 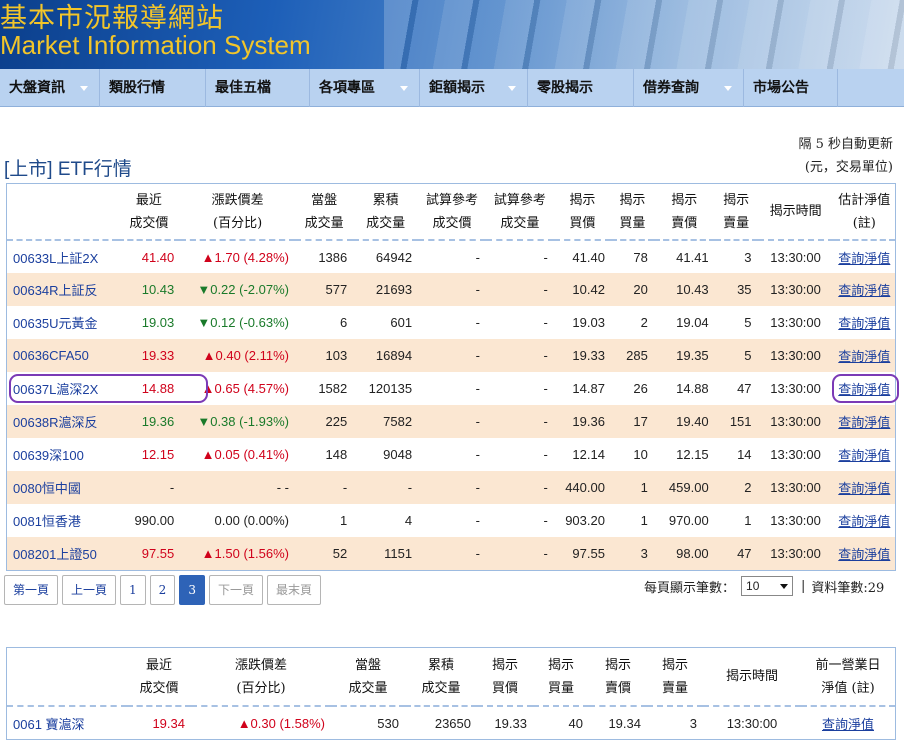 I want to click on bid-price: 19.33, so click(x=510, y=723).